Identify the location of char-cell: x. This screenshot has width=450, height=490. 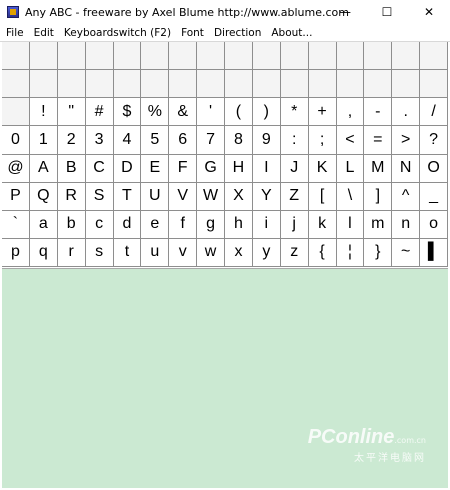
(239, 252).